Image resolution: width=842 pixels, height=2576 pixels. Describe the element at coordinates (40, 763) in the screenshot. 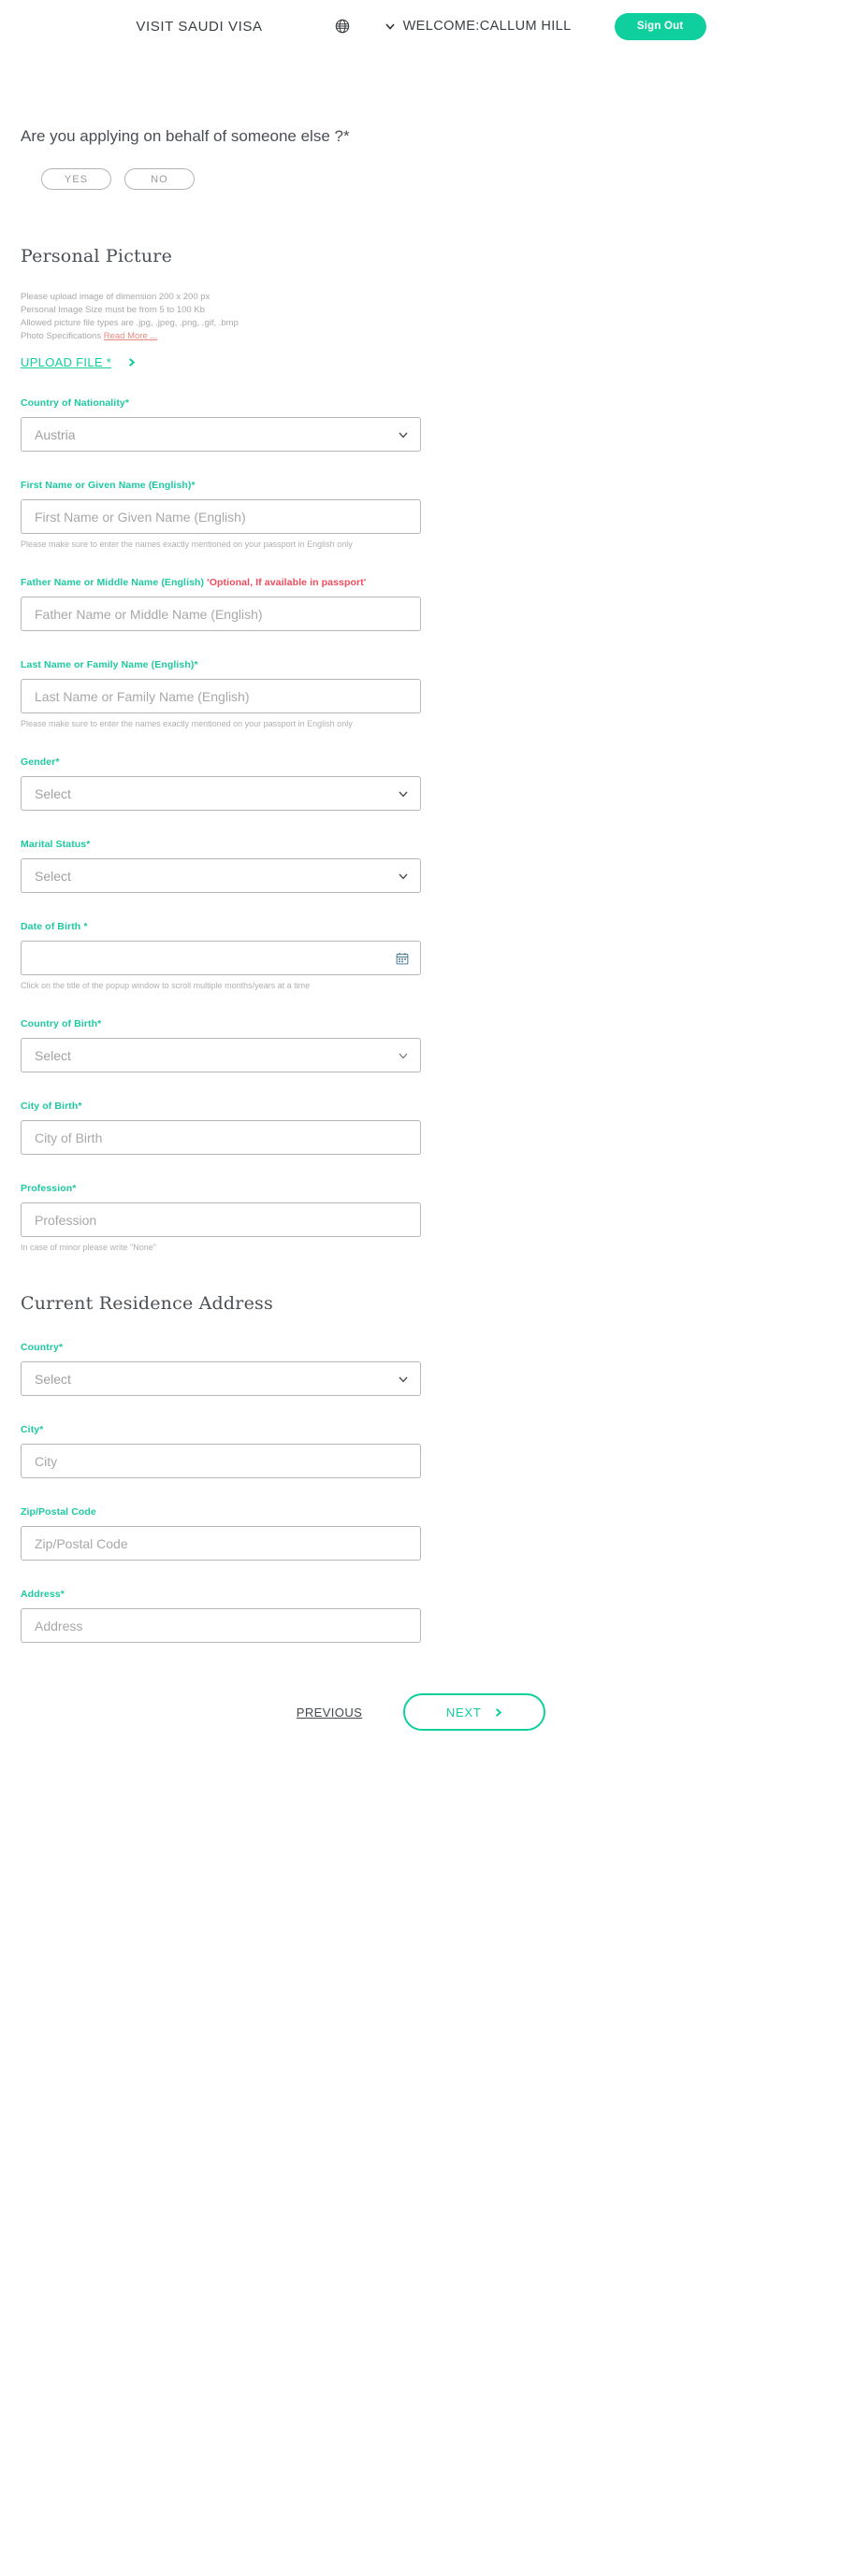

I see `gender-label: Gender*` at that location.